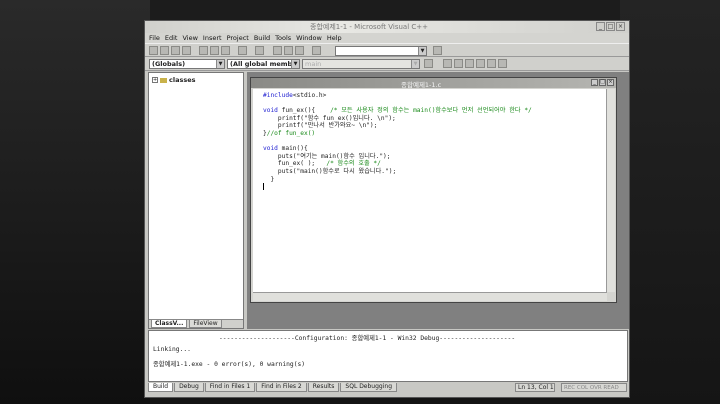  I want to click on code-text: puts("main()함수로 다시 왔습니다.");, so click(330, 171).